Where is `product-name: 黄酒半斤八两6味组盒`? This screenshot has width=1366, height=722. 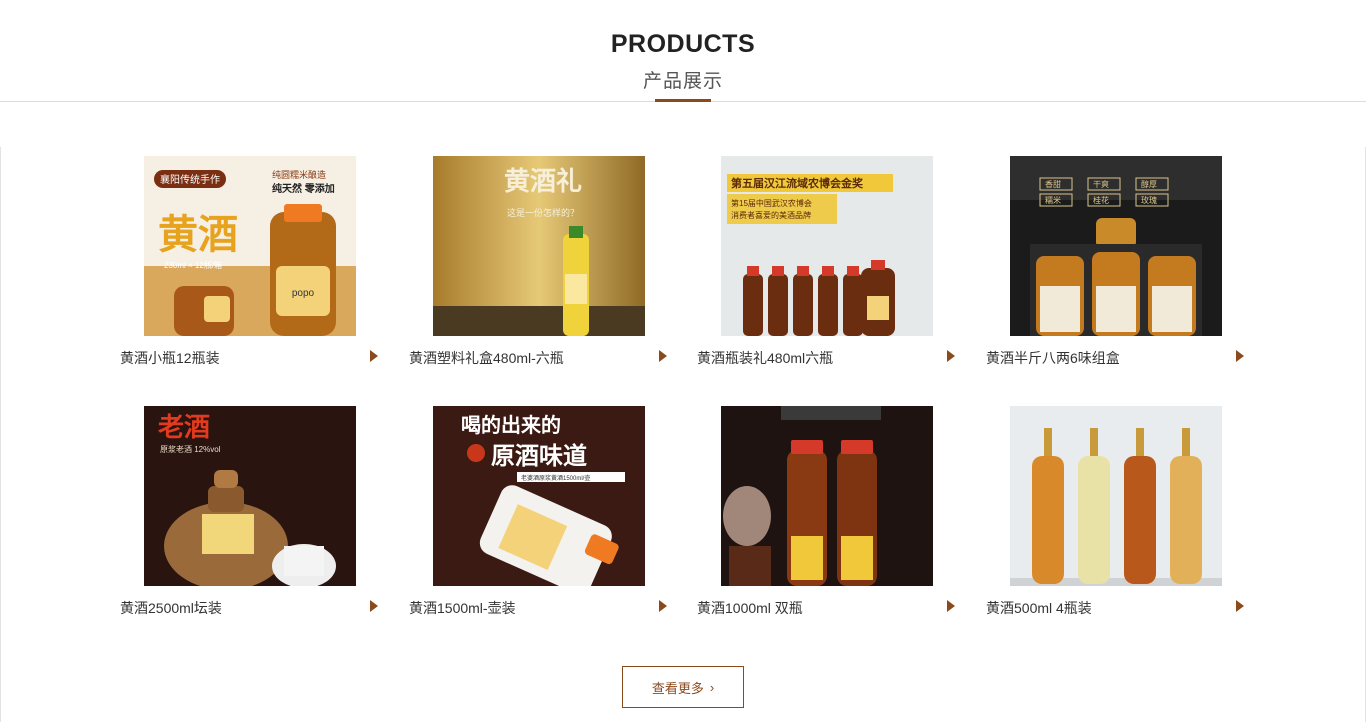 product-name: 黄酒半斤八两6味组盒 is located at coordinates (1106, 358).